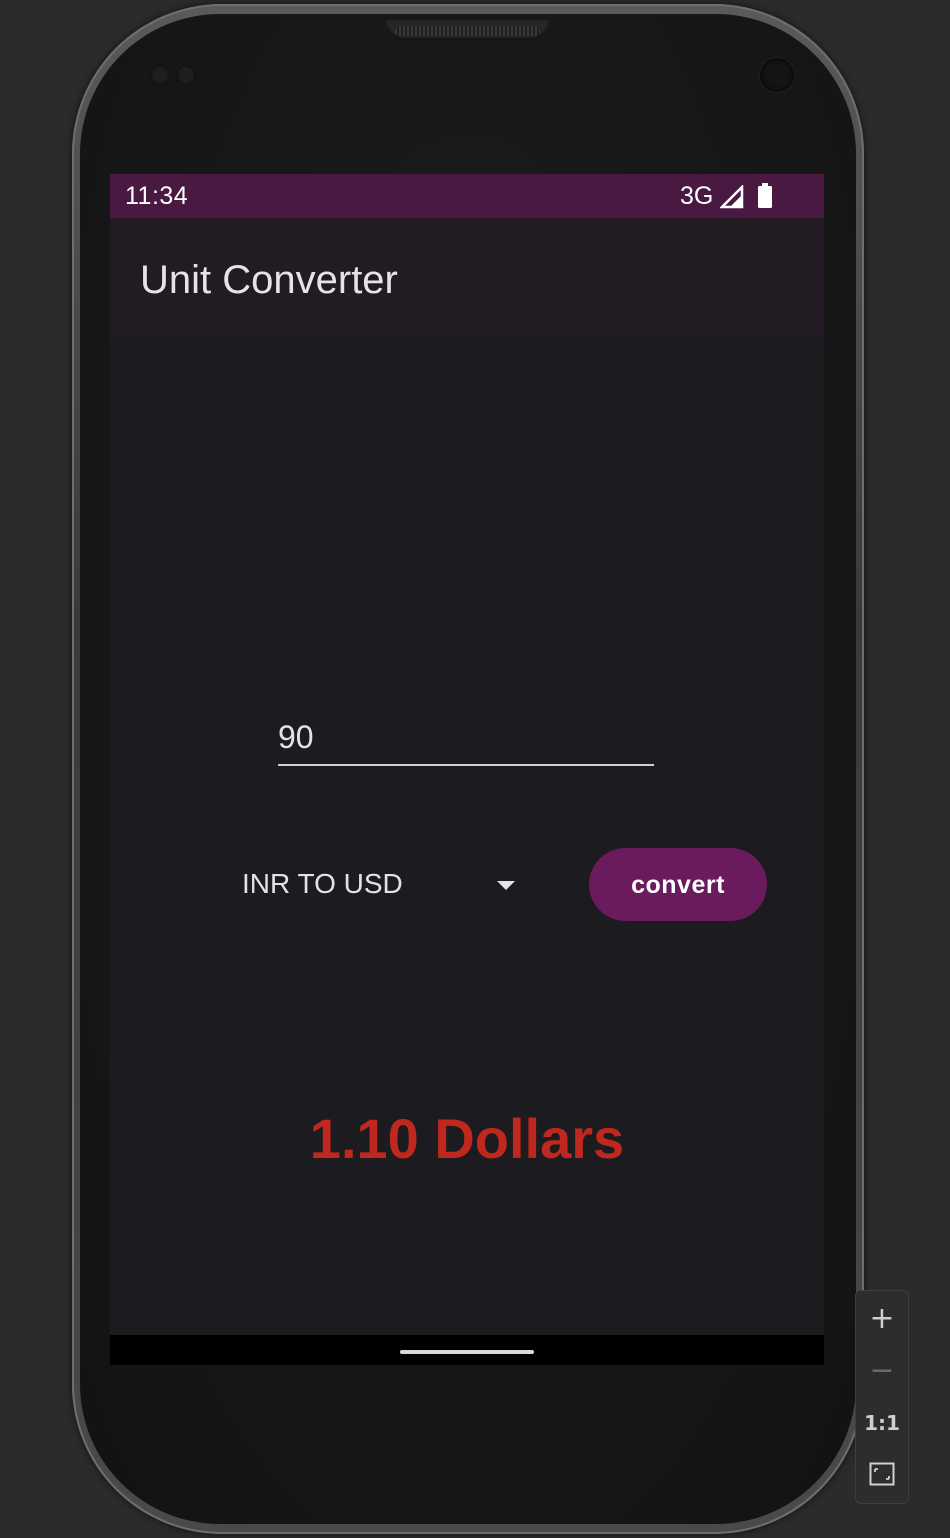 This screenshot has width=950, height=1538. What do you see at coordinates (467, 1138) in the screenshot?
I see `conversion-result: 1.10 Dollars` at bounding box center [467, 1138].